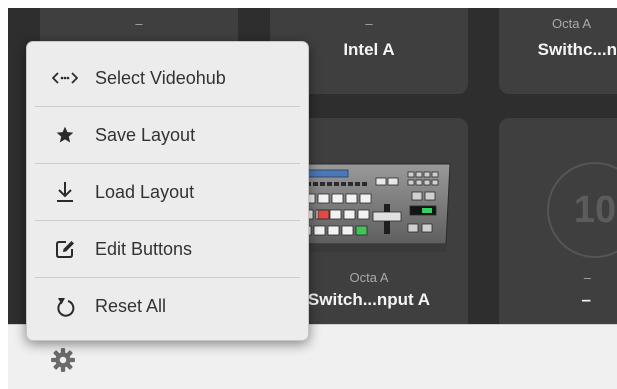 The height and width of the screenshot is (389, 617). What do you see at coordinates (65, 307) in the screenshot?
I see `reset-icon` at bounding box center [65, 307].